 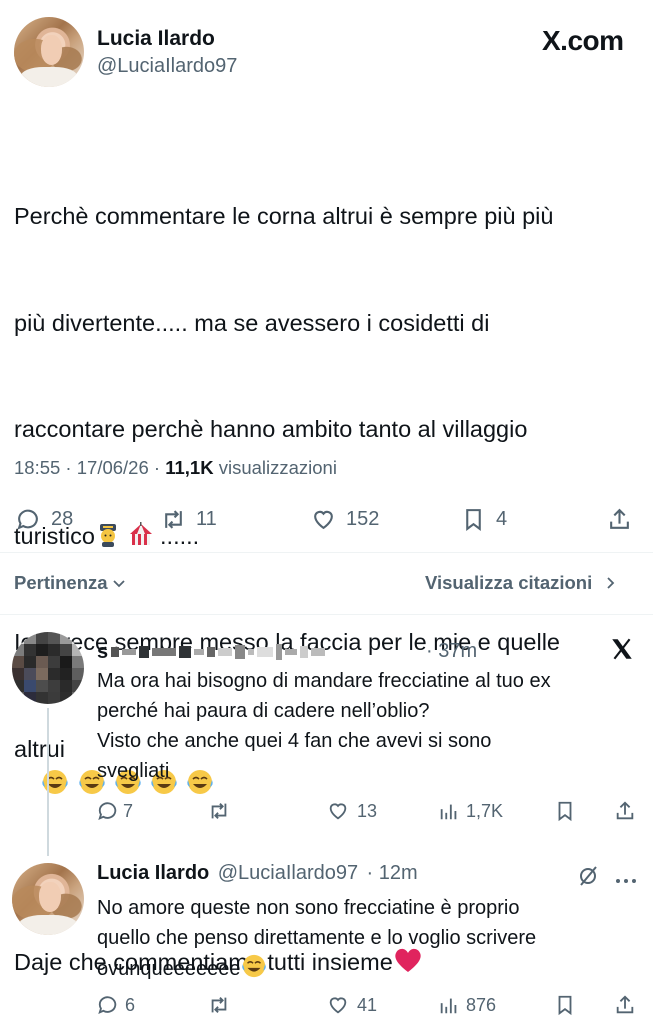 I want to click on views-button: 876, so click(x=467, y=1005).